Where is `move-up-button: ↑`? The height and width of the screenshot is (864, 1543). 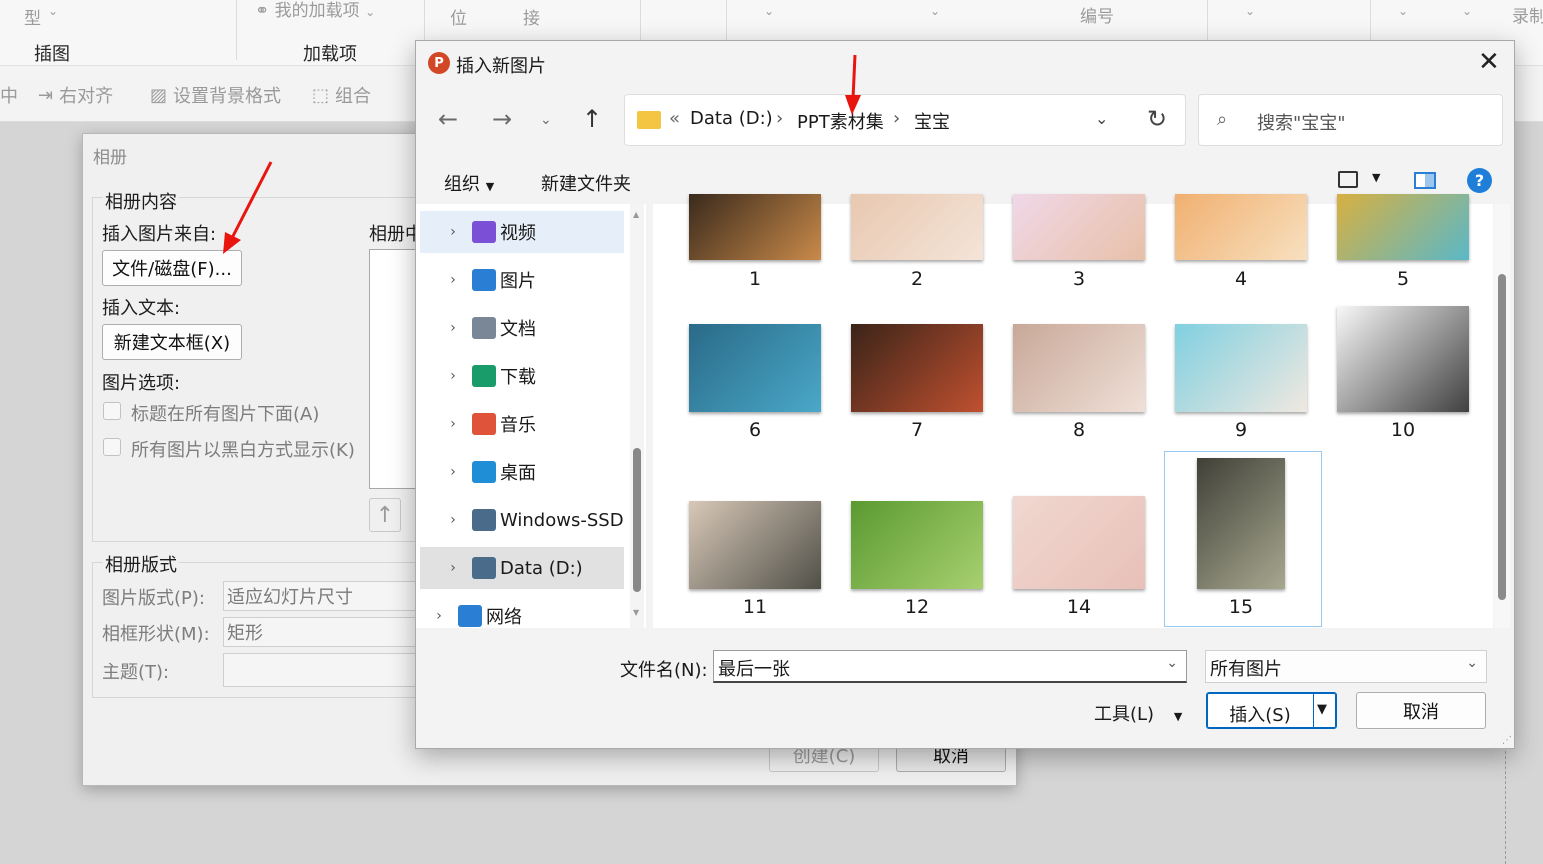
move-up-button: ↑ is located at coordinates (385, 515).